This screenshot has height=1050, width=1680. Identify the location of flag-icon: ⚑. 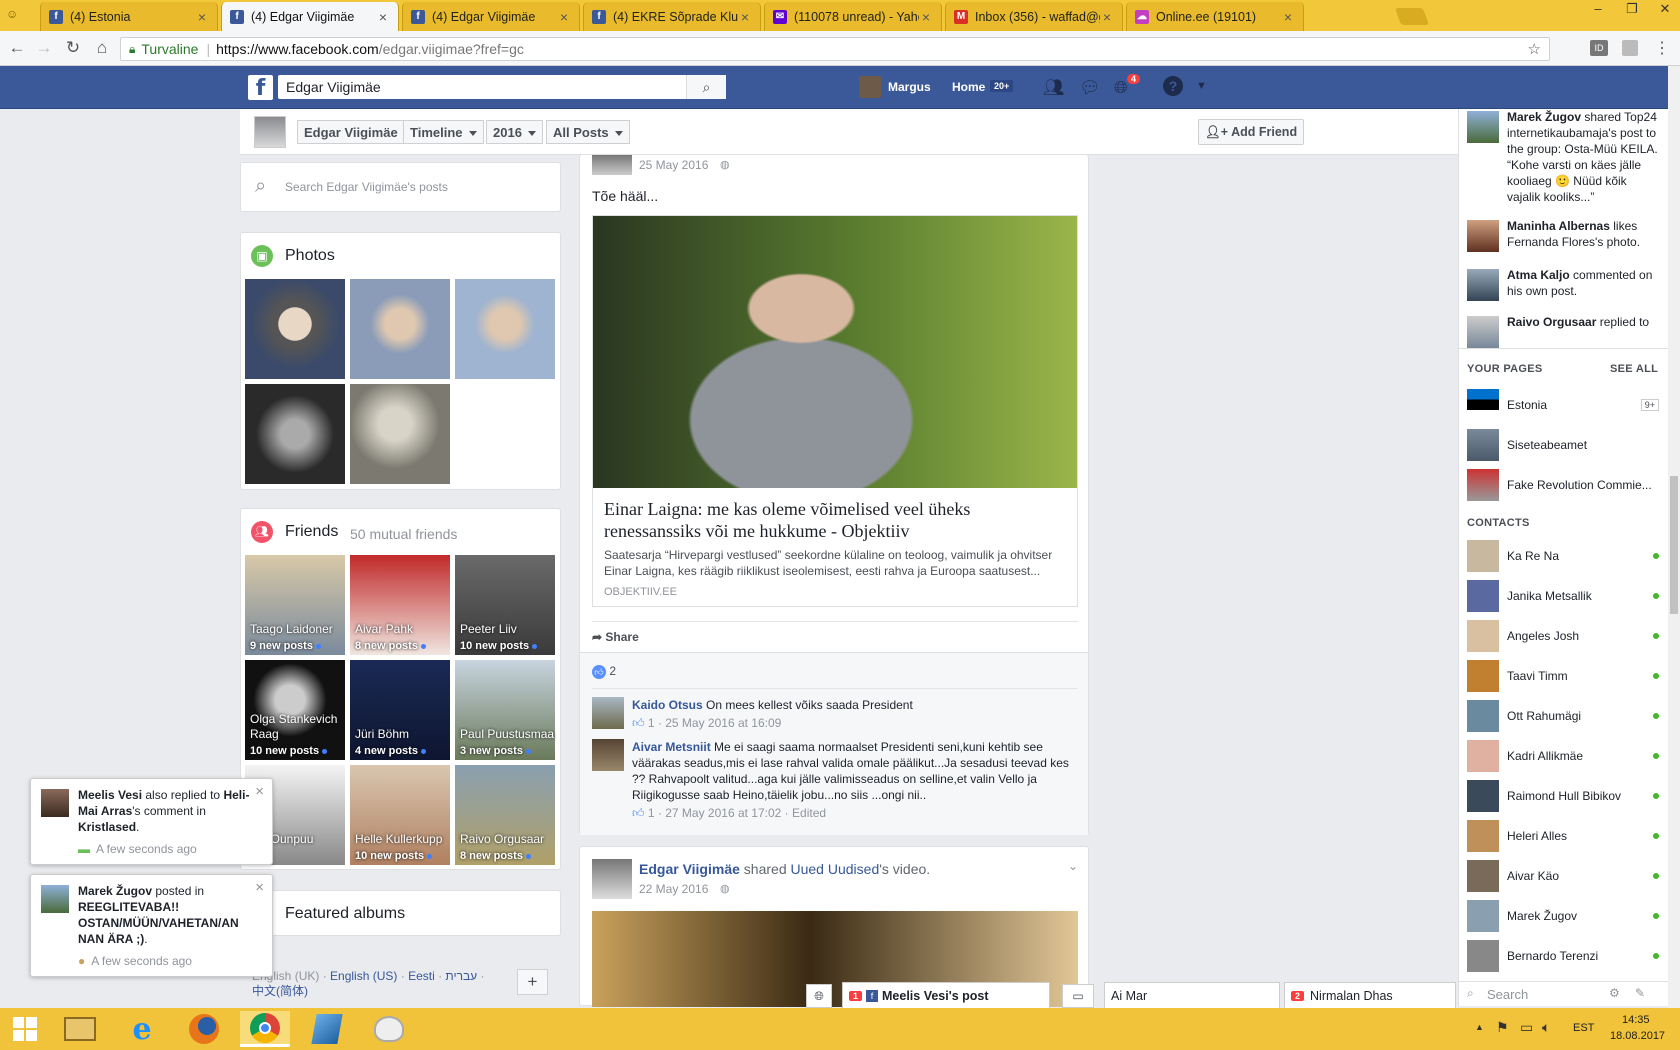
(1502, 1027).